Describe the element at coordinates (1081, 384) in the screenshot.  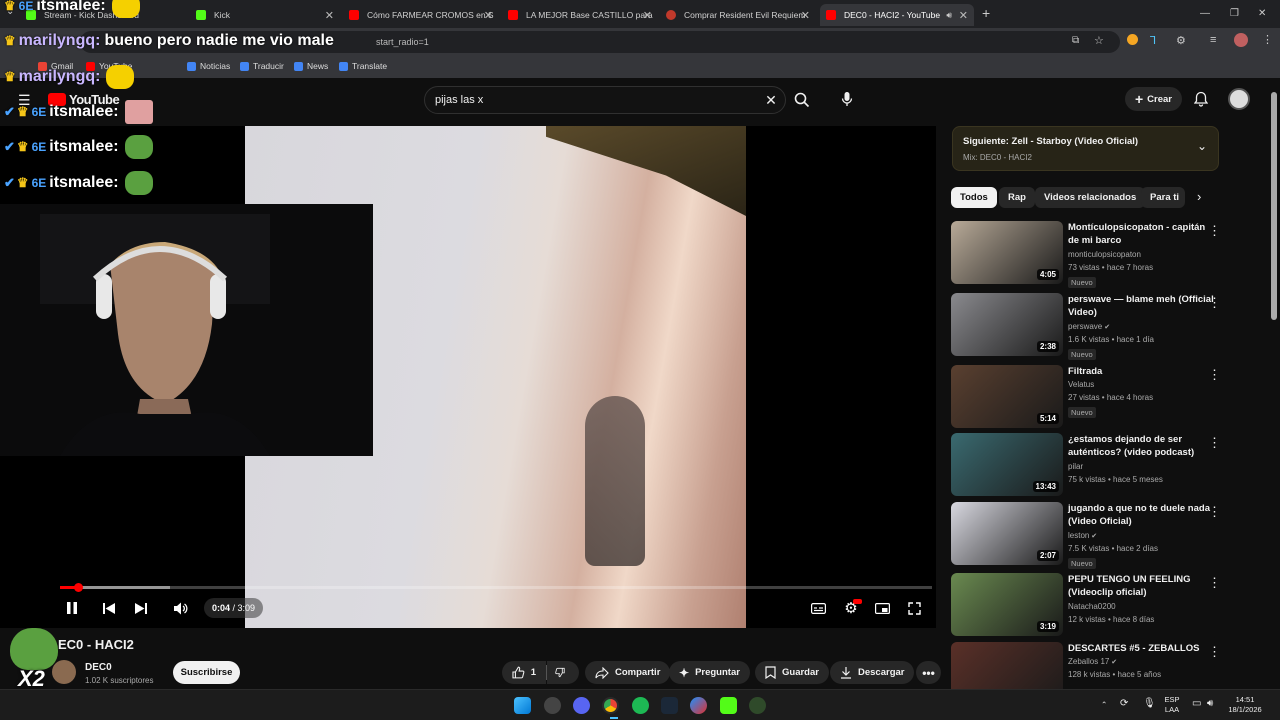
I see `recommendation-channel: Velatus` at that location.